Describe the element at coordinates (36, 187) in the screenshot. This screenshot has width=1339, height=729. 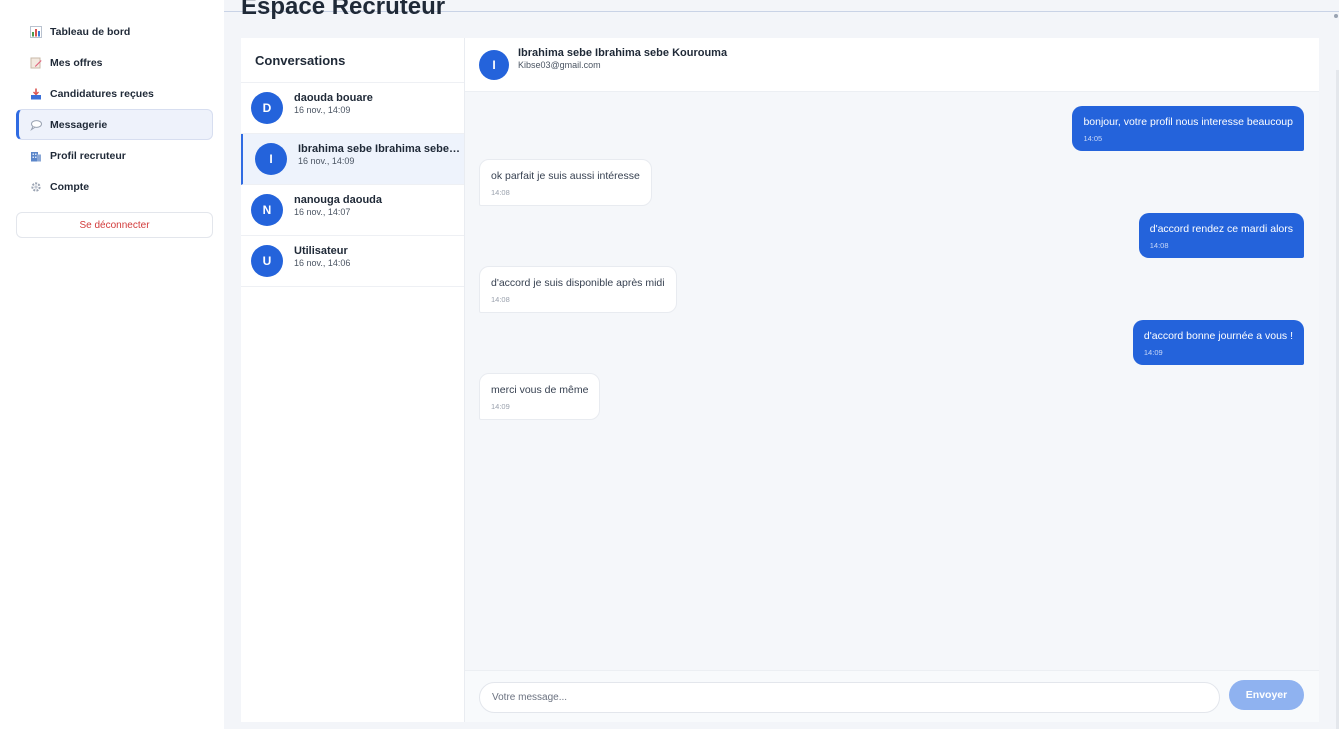
I see `gear-icon` at that location.